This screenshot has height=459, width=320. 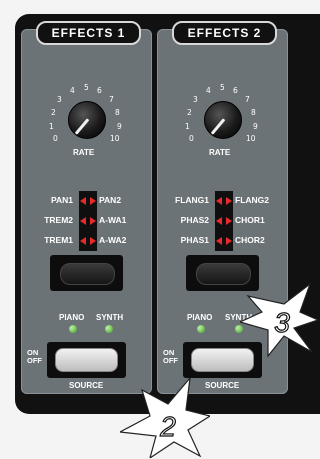 I want to click on effects1-row-1: PAN1 PAN2, so click(x=88, y=201).